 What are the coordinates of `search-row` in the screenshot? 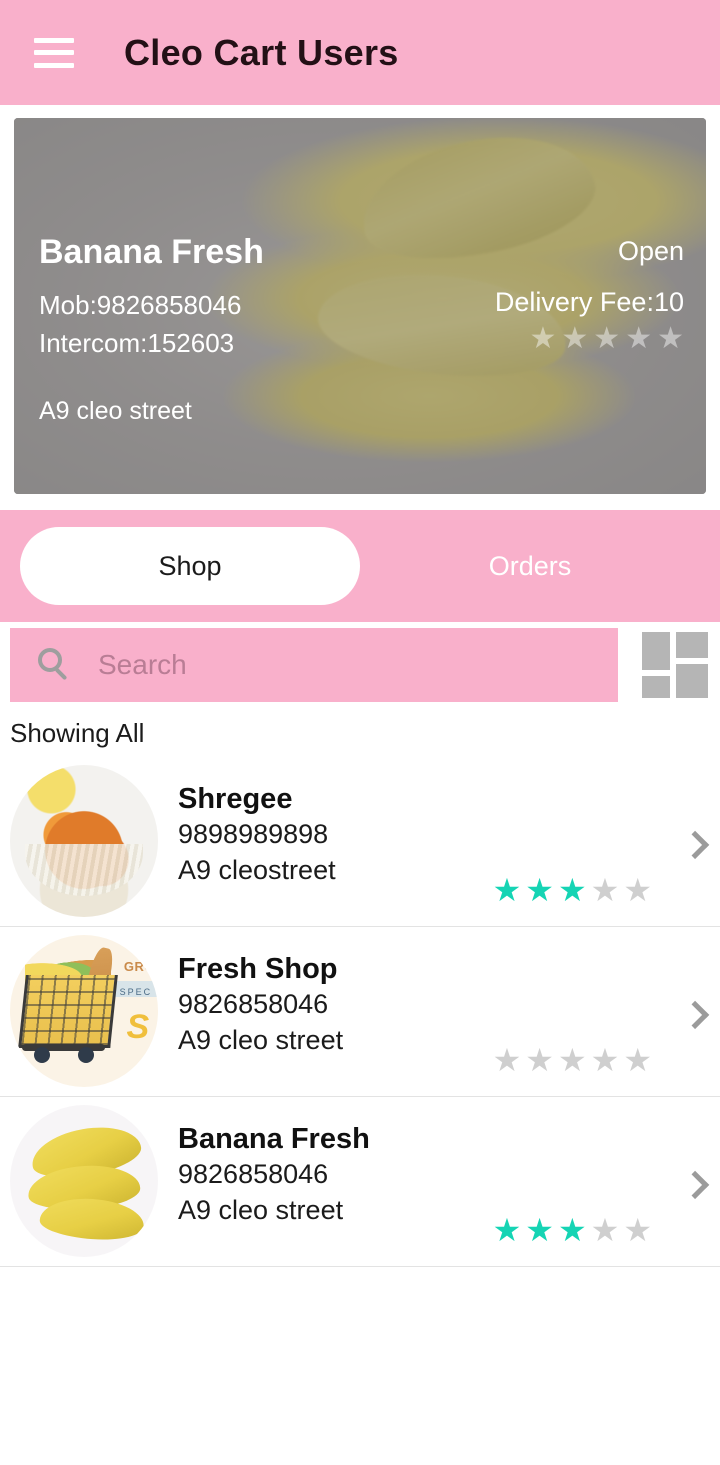 It's located at (360, 662).